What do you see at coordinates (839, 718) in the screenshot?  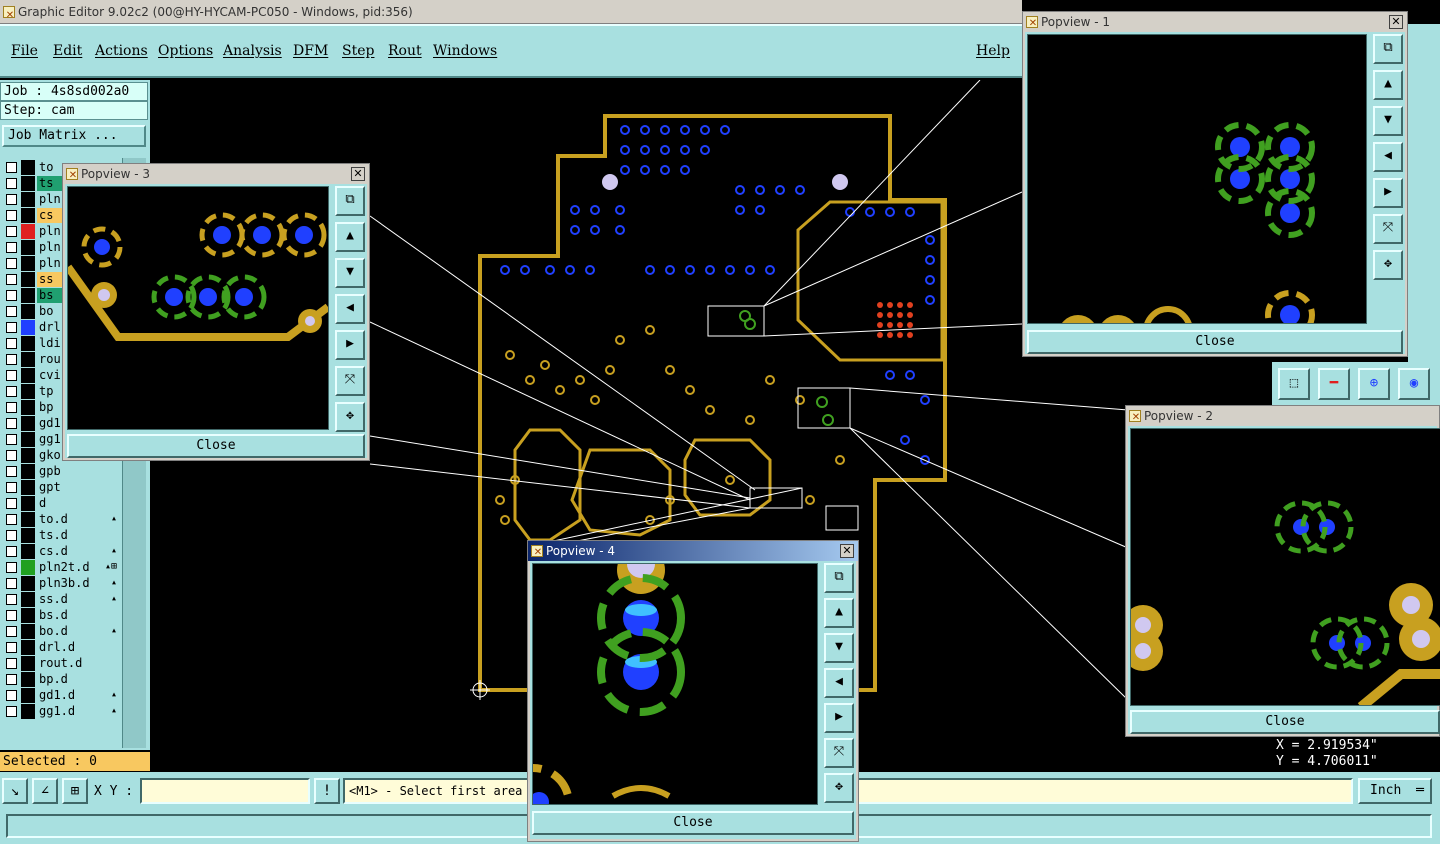 I see `pv4-pan-right-icon: ▶` at bounding box center [839, 718].